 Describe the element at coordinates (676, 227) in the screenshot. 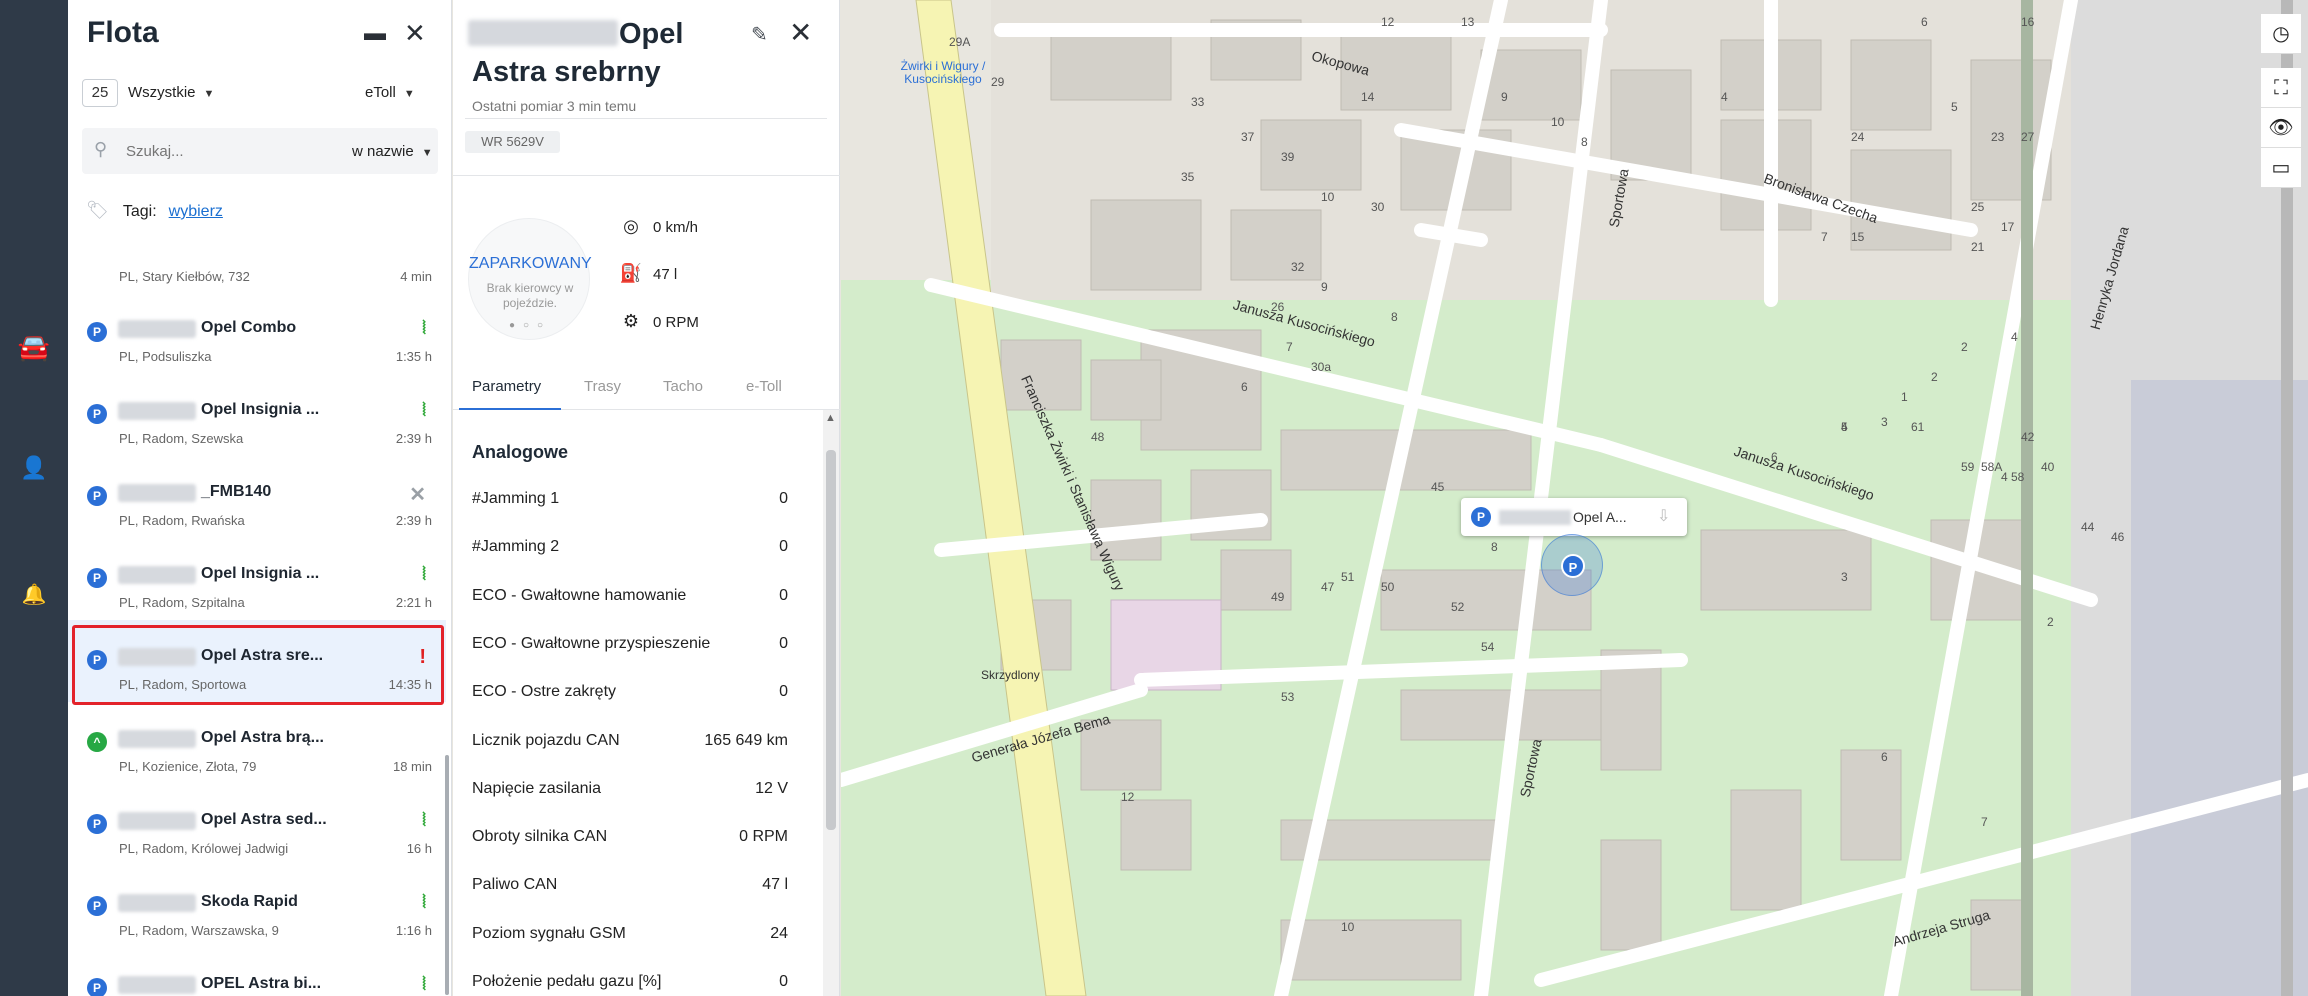

I see `speed-value: 0 km/h` at that location.